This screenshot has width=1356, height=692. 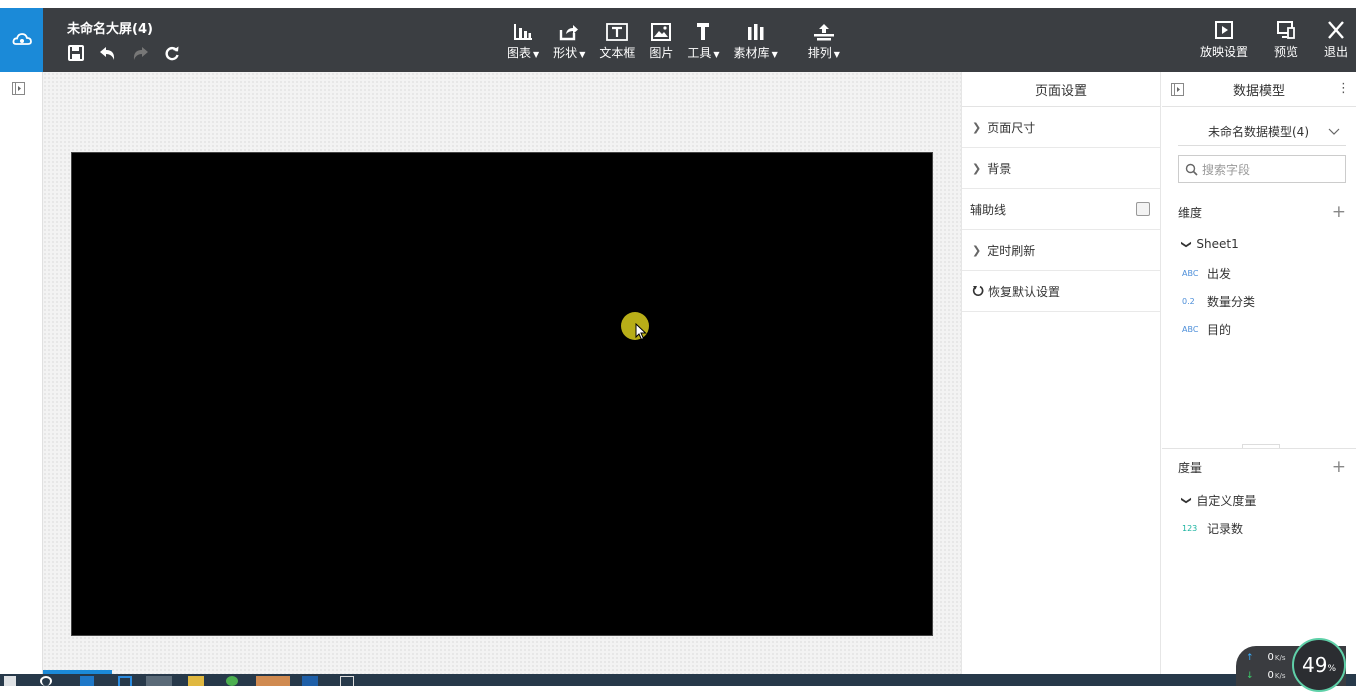 I want to click on hammer-icon, so click(x=703, y=31).